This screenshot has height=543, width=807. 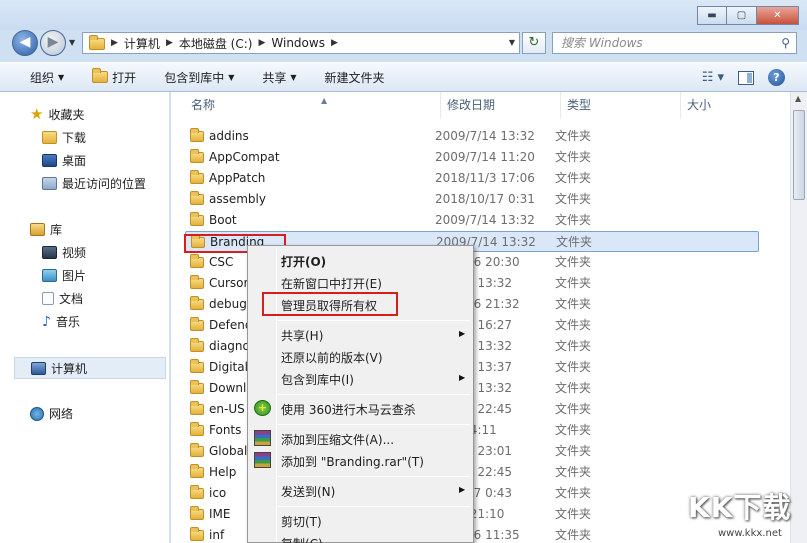 What do you see at coordinates (472, 136) in the screenshot?
I see `table-row: addins 2009/7/14 13:32 文件夹` at bounding box center [472, 136].